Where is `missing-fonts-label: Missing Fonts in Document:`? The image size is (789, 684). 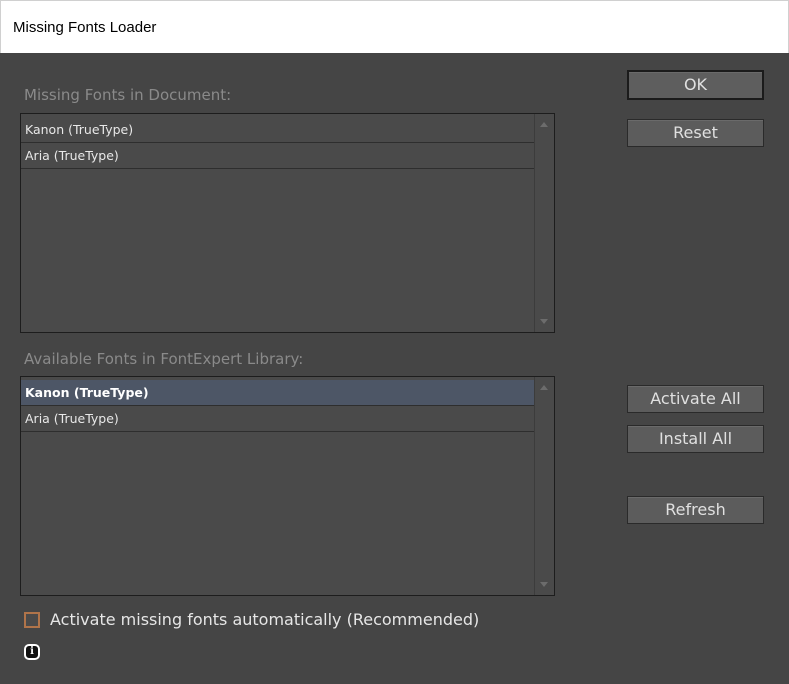 missing-fonts-label: Missing Fonts in Document: is located at coordinates (128, 95).